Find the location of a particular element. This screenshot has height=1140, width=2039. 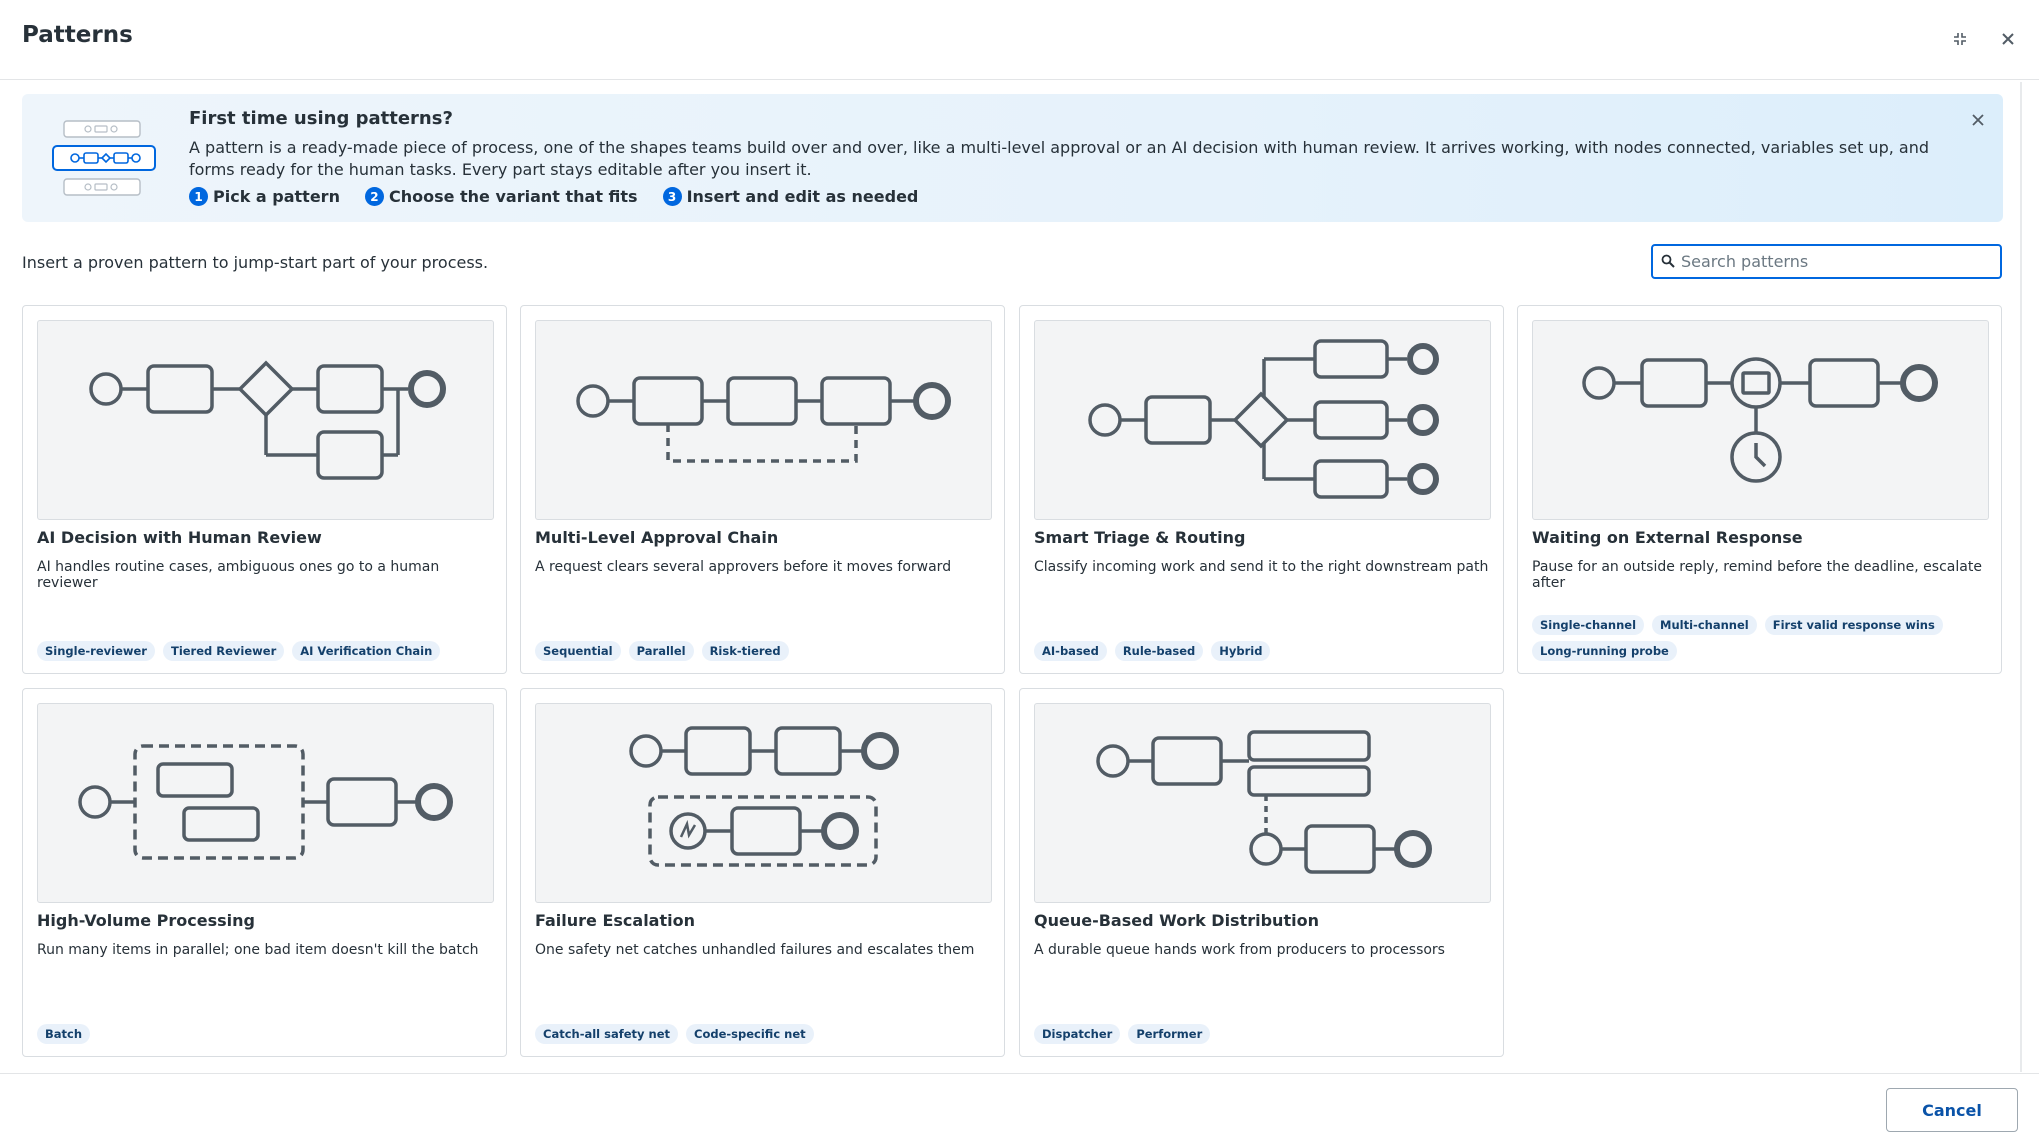

variant-tag: Tiered Reviewer is located at coordinates (223, 651).